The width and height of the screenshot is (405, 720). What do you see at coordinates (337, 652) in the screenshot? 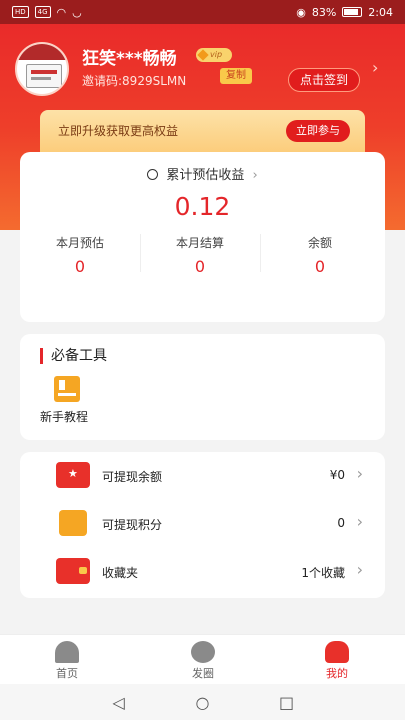
I see `me-icon` at bounding box center [337, 652].